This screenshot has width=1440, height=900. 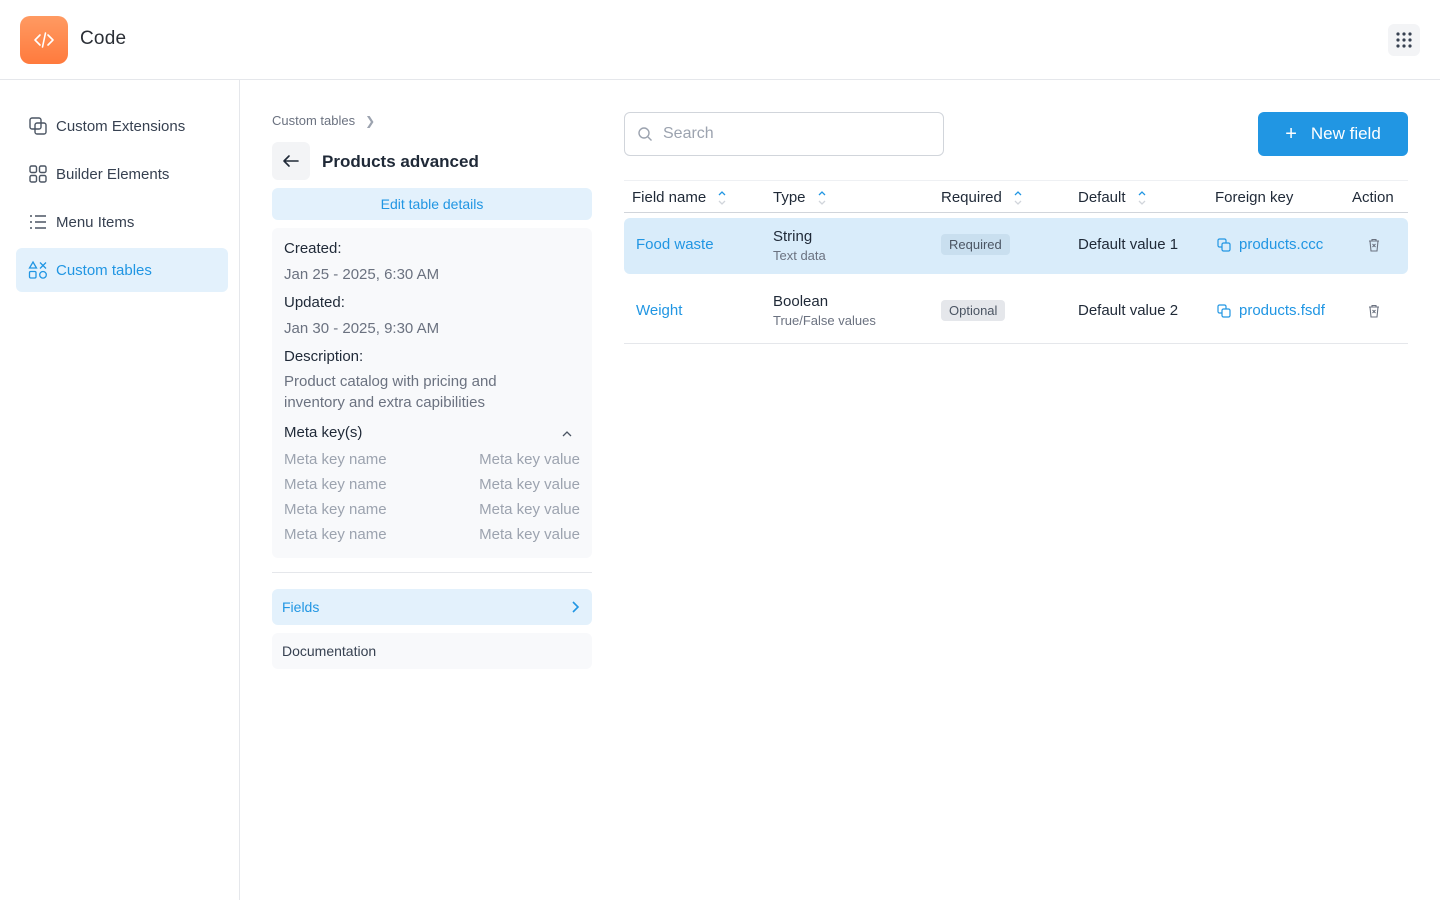 I want to click on default-value: Default value 1, so click(x=1128, y=244).